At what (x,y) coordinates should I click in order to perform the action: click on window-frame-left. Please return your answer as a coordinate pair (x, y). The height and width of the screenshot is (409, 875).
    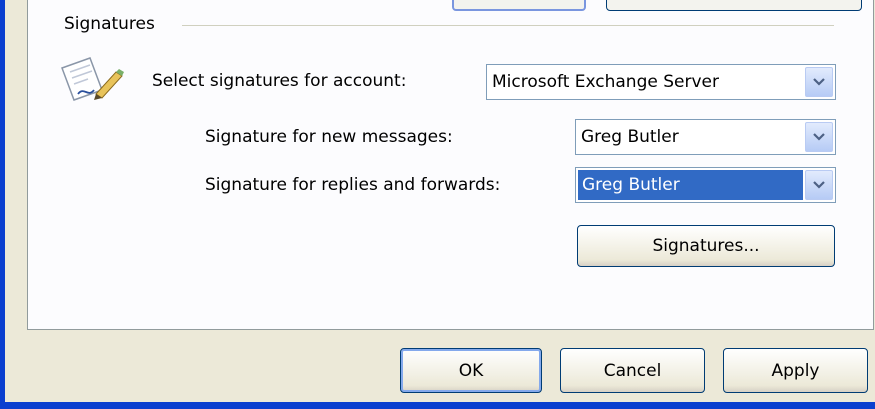
    Looking at the image, I should click on (2, 204).